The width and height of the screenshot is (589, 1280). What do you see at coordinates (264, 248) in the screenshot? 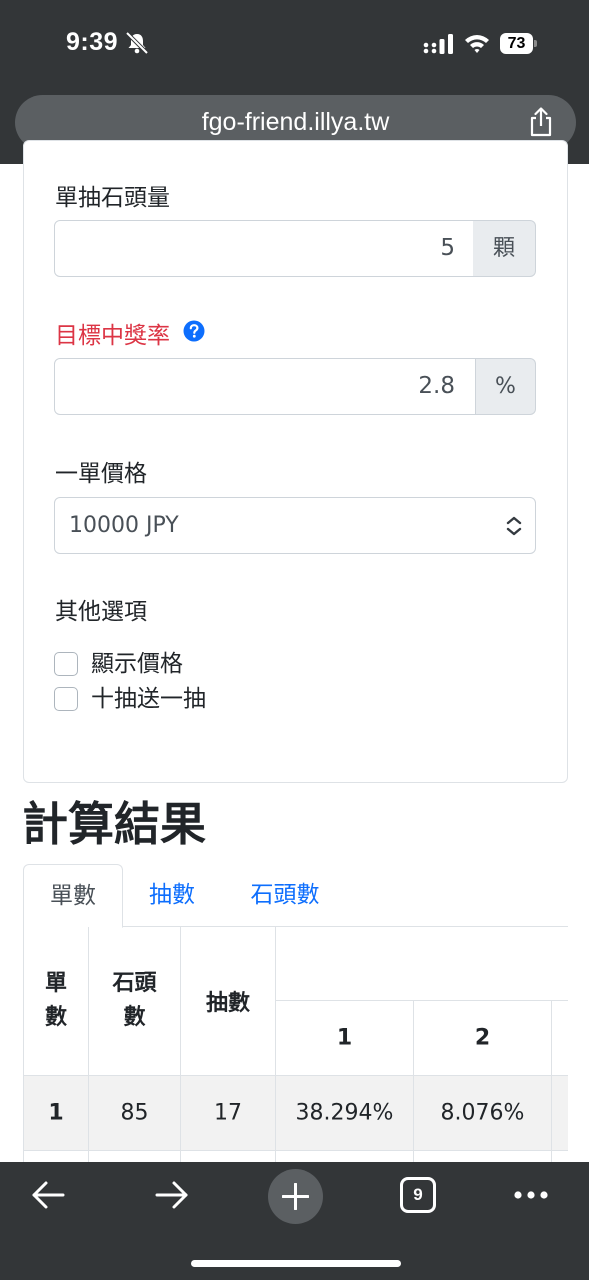
I see `stones-per-pull-input: 5` at bounding box center [264, 248].